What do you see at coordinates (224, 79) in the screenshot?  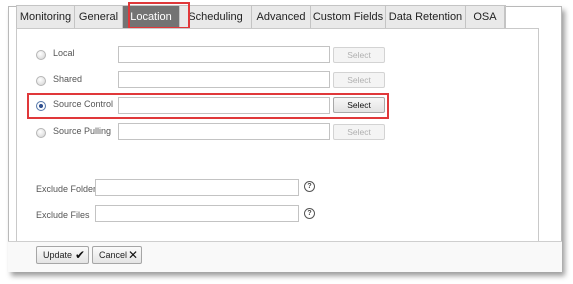 I see `shared-path-input` at bounding box center [224, 79].